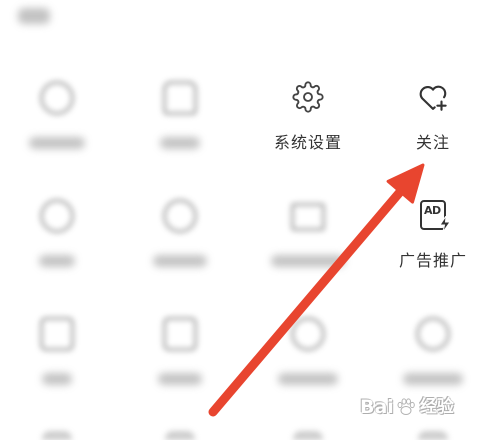 Image resolution: width=483 pixels, height=440 pixels. What do you see at coordinates (34, 16) in the screenshot?
I see `blurred-section-header` at bounding box center [34, 16].